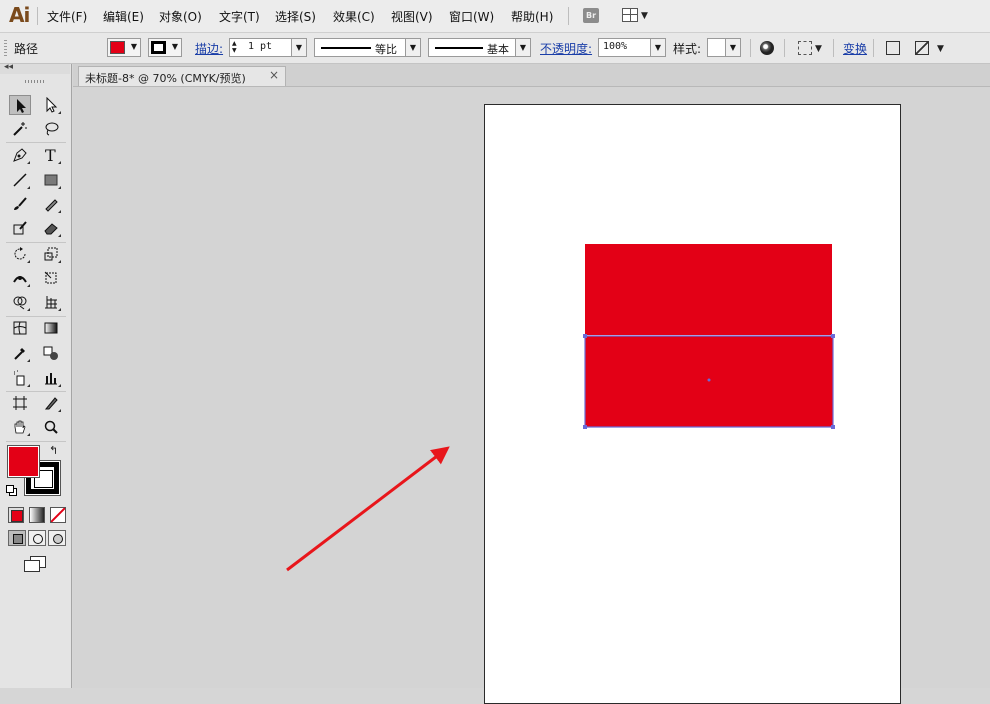 This screenshot has width=990, height=704. Describe the element at coordinates (20, 129) in the screenshot. I see `magic-wand-tool-icon` at that location.